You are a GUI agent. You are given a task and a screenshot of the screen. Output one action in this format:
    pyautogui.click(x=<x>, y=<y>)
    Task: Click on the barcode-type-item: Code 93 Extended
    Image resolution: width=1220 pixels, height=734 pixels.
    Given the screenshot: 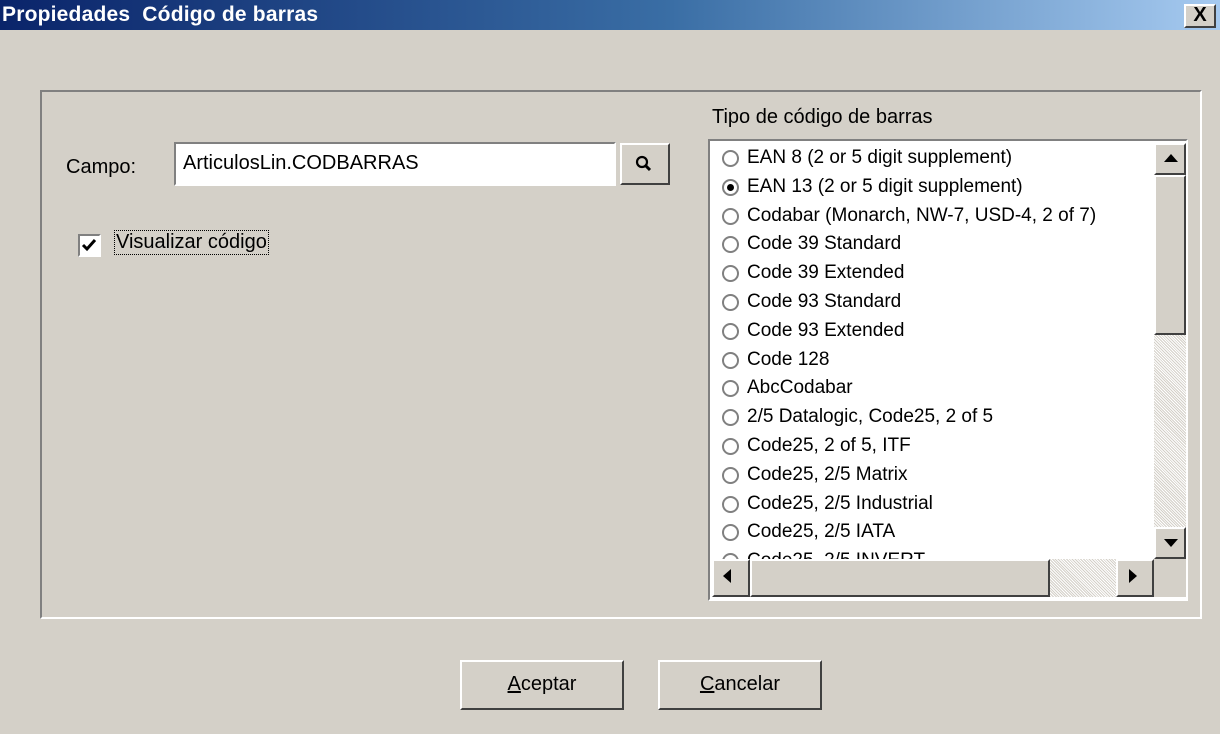 What is the action you would take?
    pyautogui.click(x=936, y=334)
    